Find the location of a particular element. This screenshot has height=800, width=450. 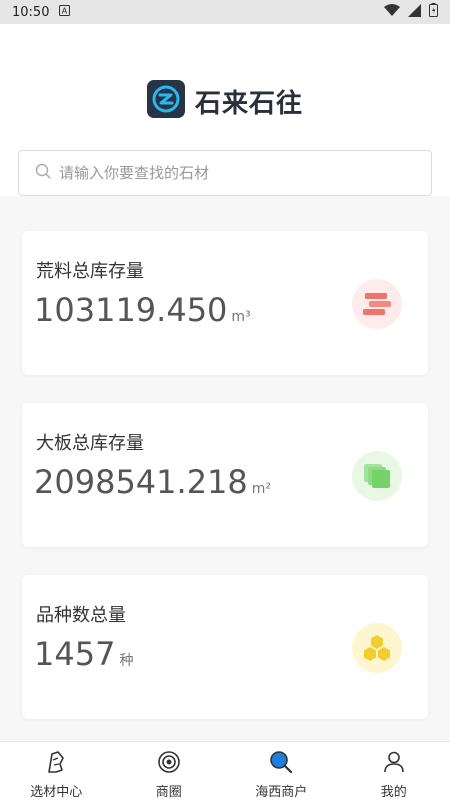

tab-label: 我的 is located at coordinates (393, 792).